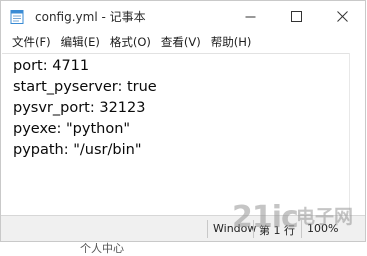 The height and width of the screenshot is (256, 367). I want to click on vertical-scrollbar, so click(357, 134).